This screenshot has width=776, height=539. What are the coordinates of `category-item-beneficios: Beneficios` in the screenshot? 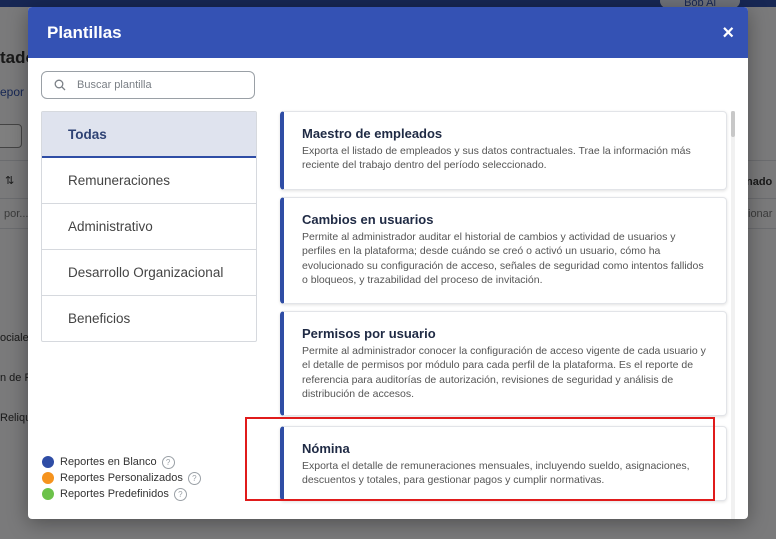 It's located at (149, 318).